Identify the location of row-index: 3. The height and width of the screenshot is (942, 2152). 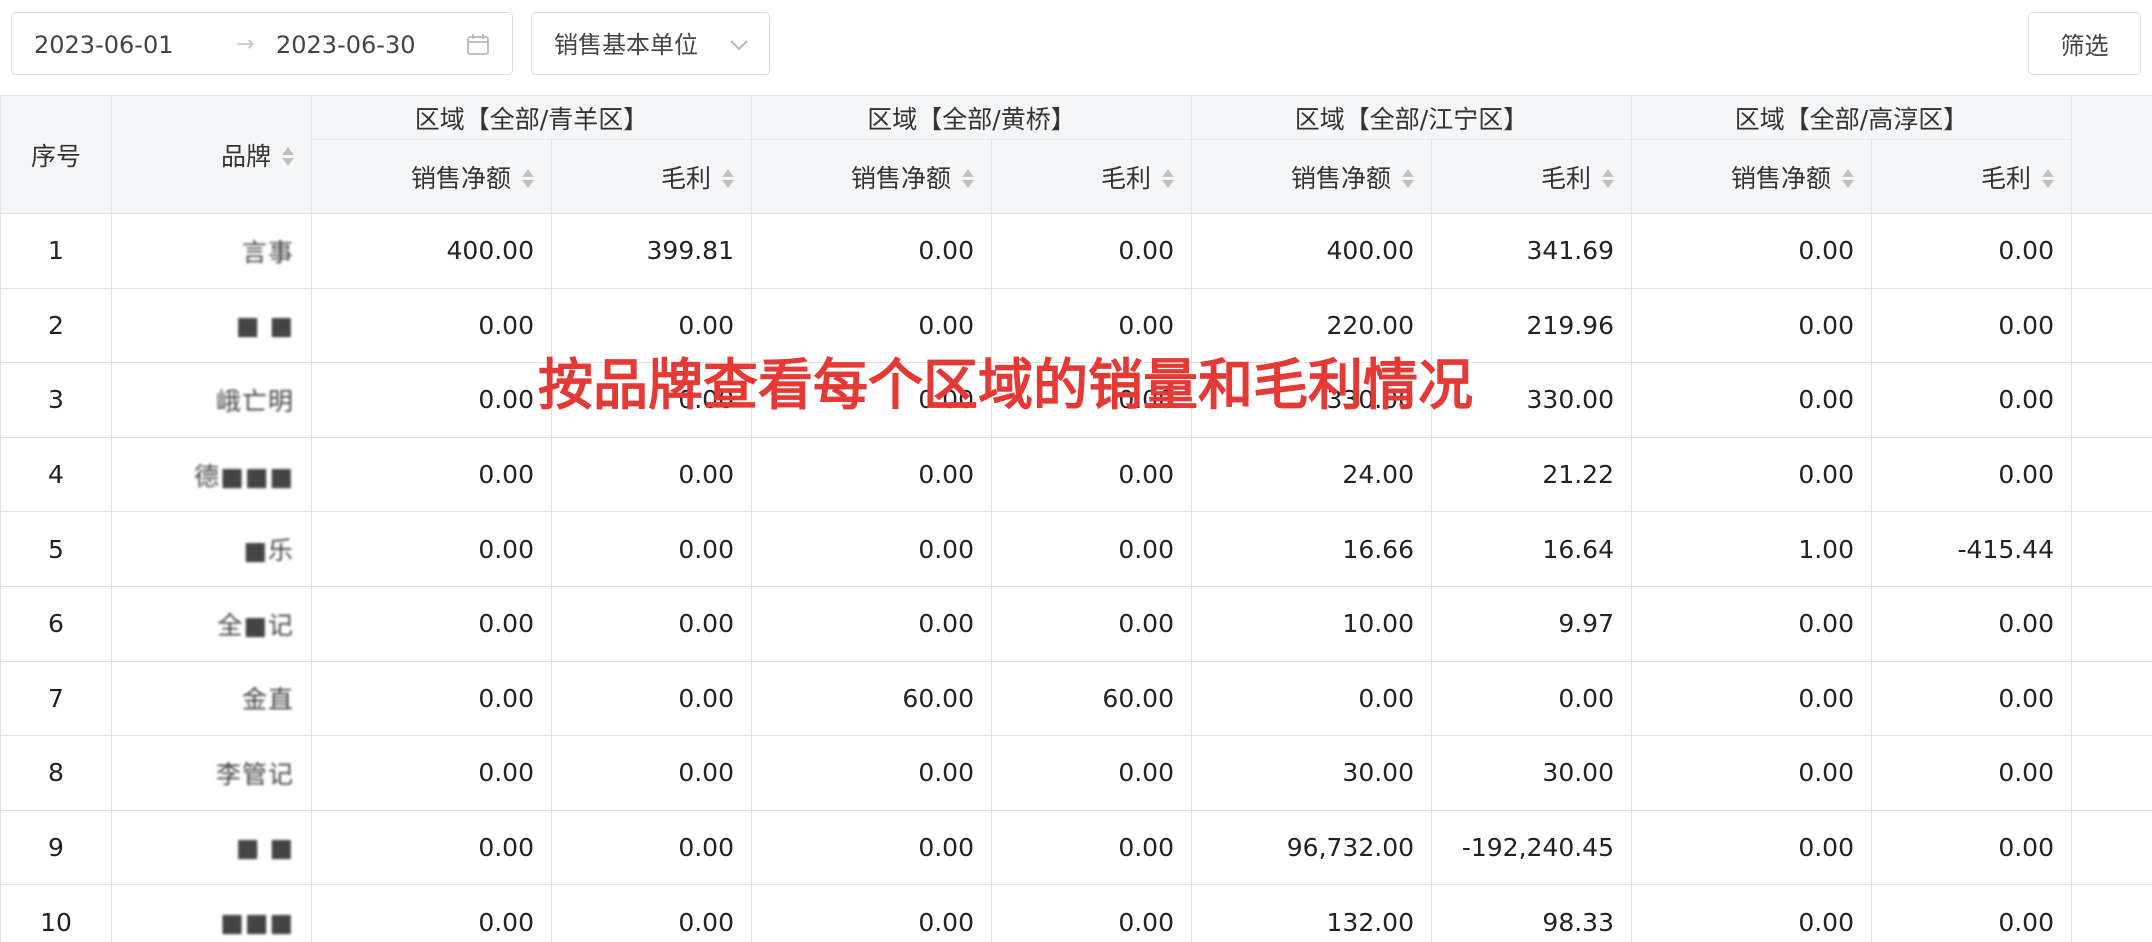
(56, 400).